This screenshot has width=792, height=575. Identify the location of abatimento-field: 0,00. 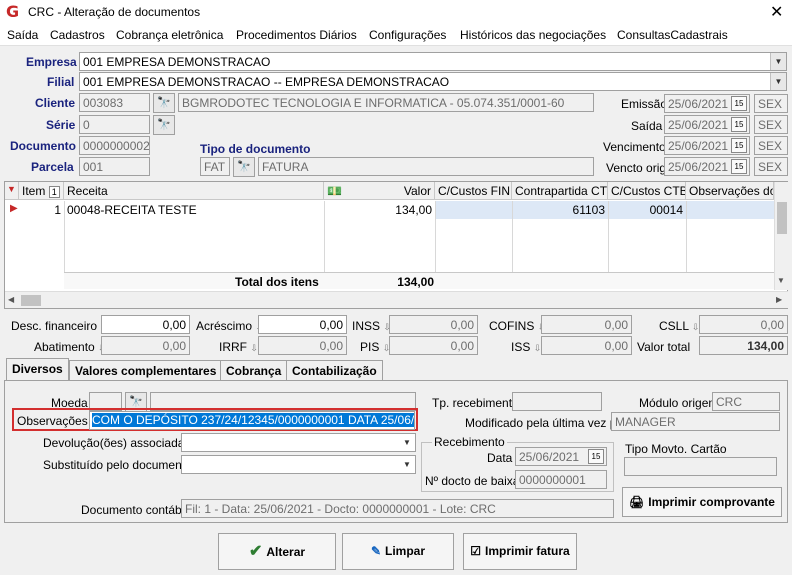
(145, 345).